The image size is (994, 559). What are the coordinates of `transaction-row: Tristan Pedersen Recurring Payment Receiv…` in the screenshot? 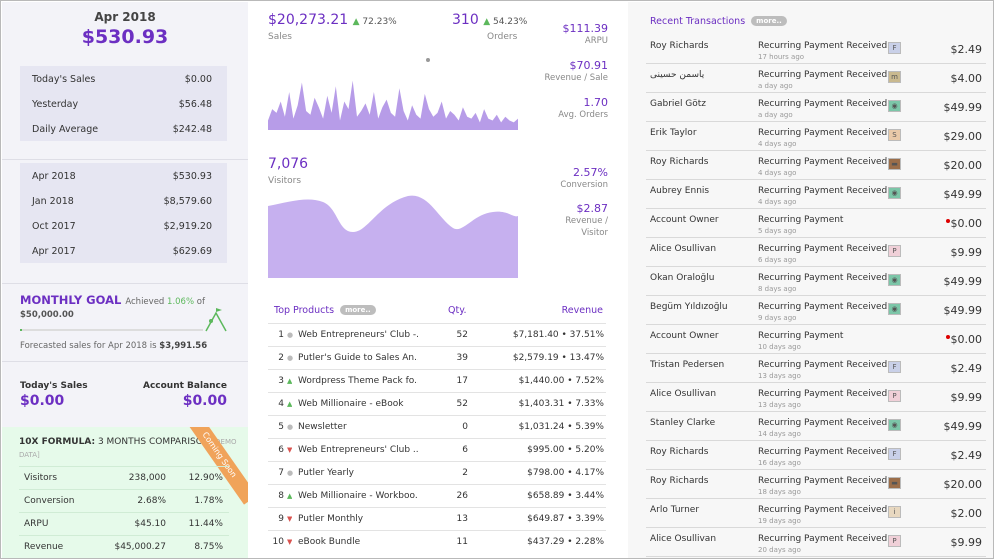 It's located at (816, 368).